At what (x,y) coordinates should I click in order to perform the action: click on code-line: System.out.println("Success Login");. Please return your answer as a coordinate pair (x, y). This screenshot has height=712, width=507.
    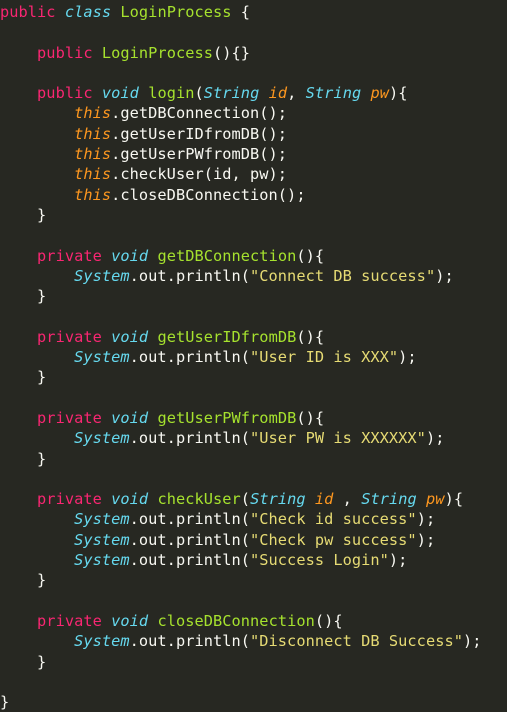
    Looking at the image, I should click on (253, 560).